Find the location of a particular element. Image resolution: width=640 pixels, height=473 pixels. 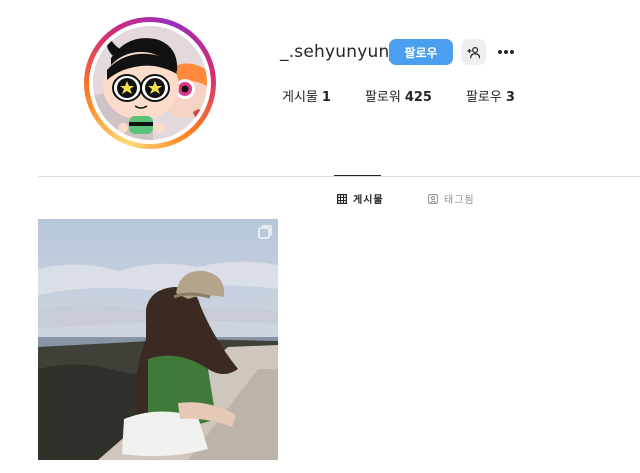

avatar-image is located at coordinates (150, 83).